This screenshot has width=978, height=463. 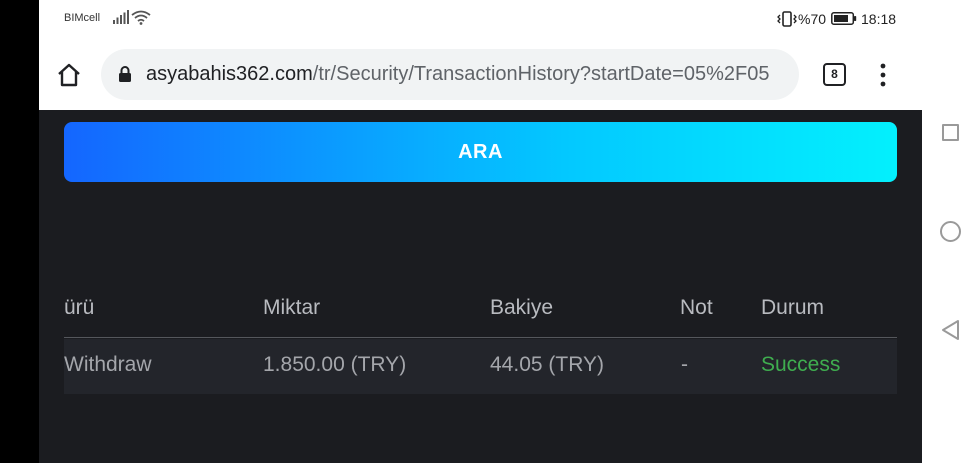 What do you see at coordinates (108, 364) in the screenshot?
I see `cell-type: Withdraw` at bounding box center [108, 364].